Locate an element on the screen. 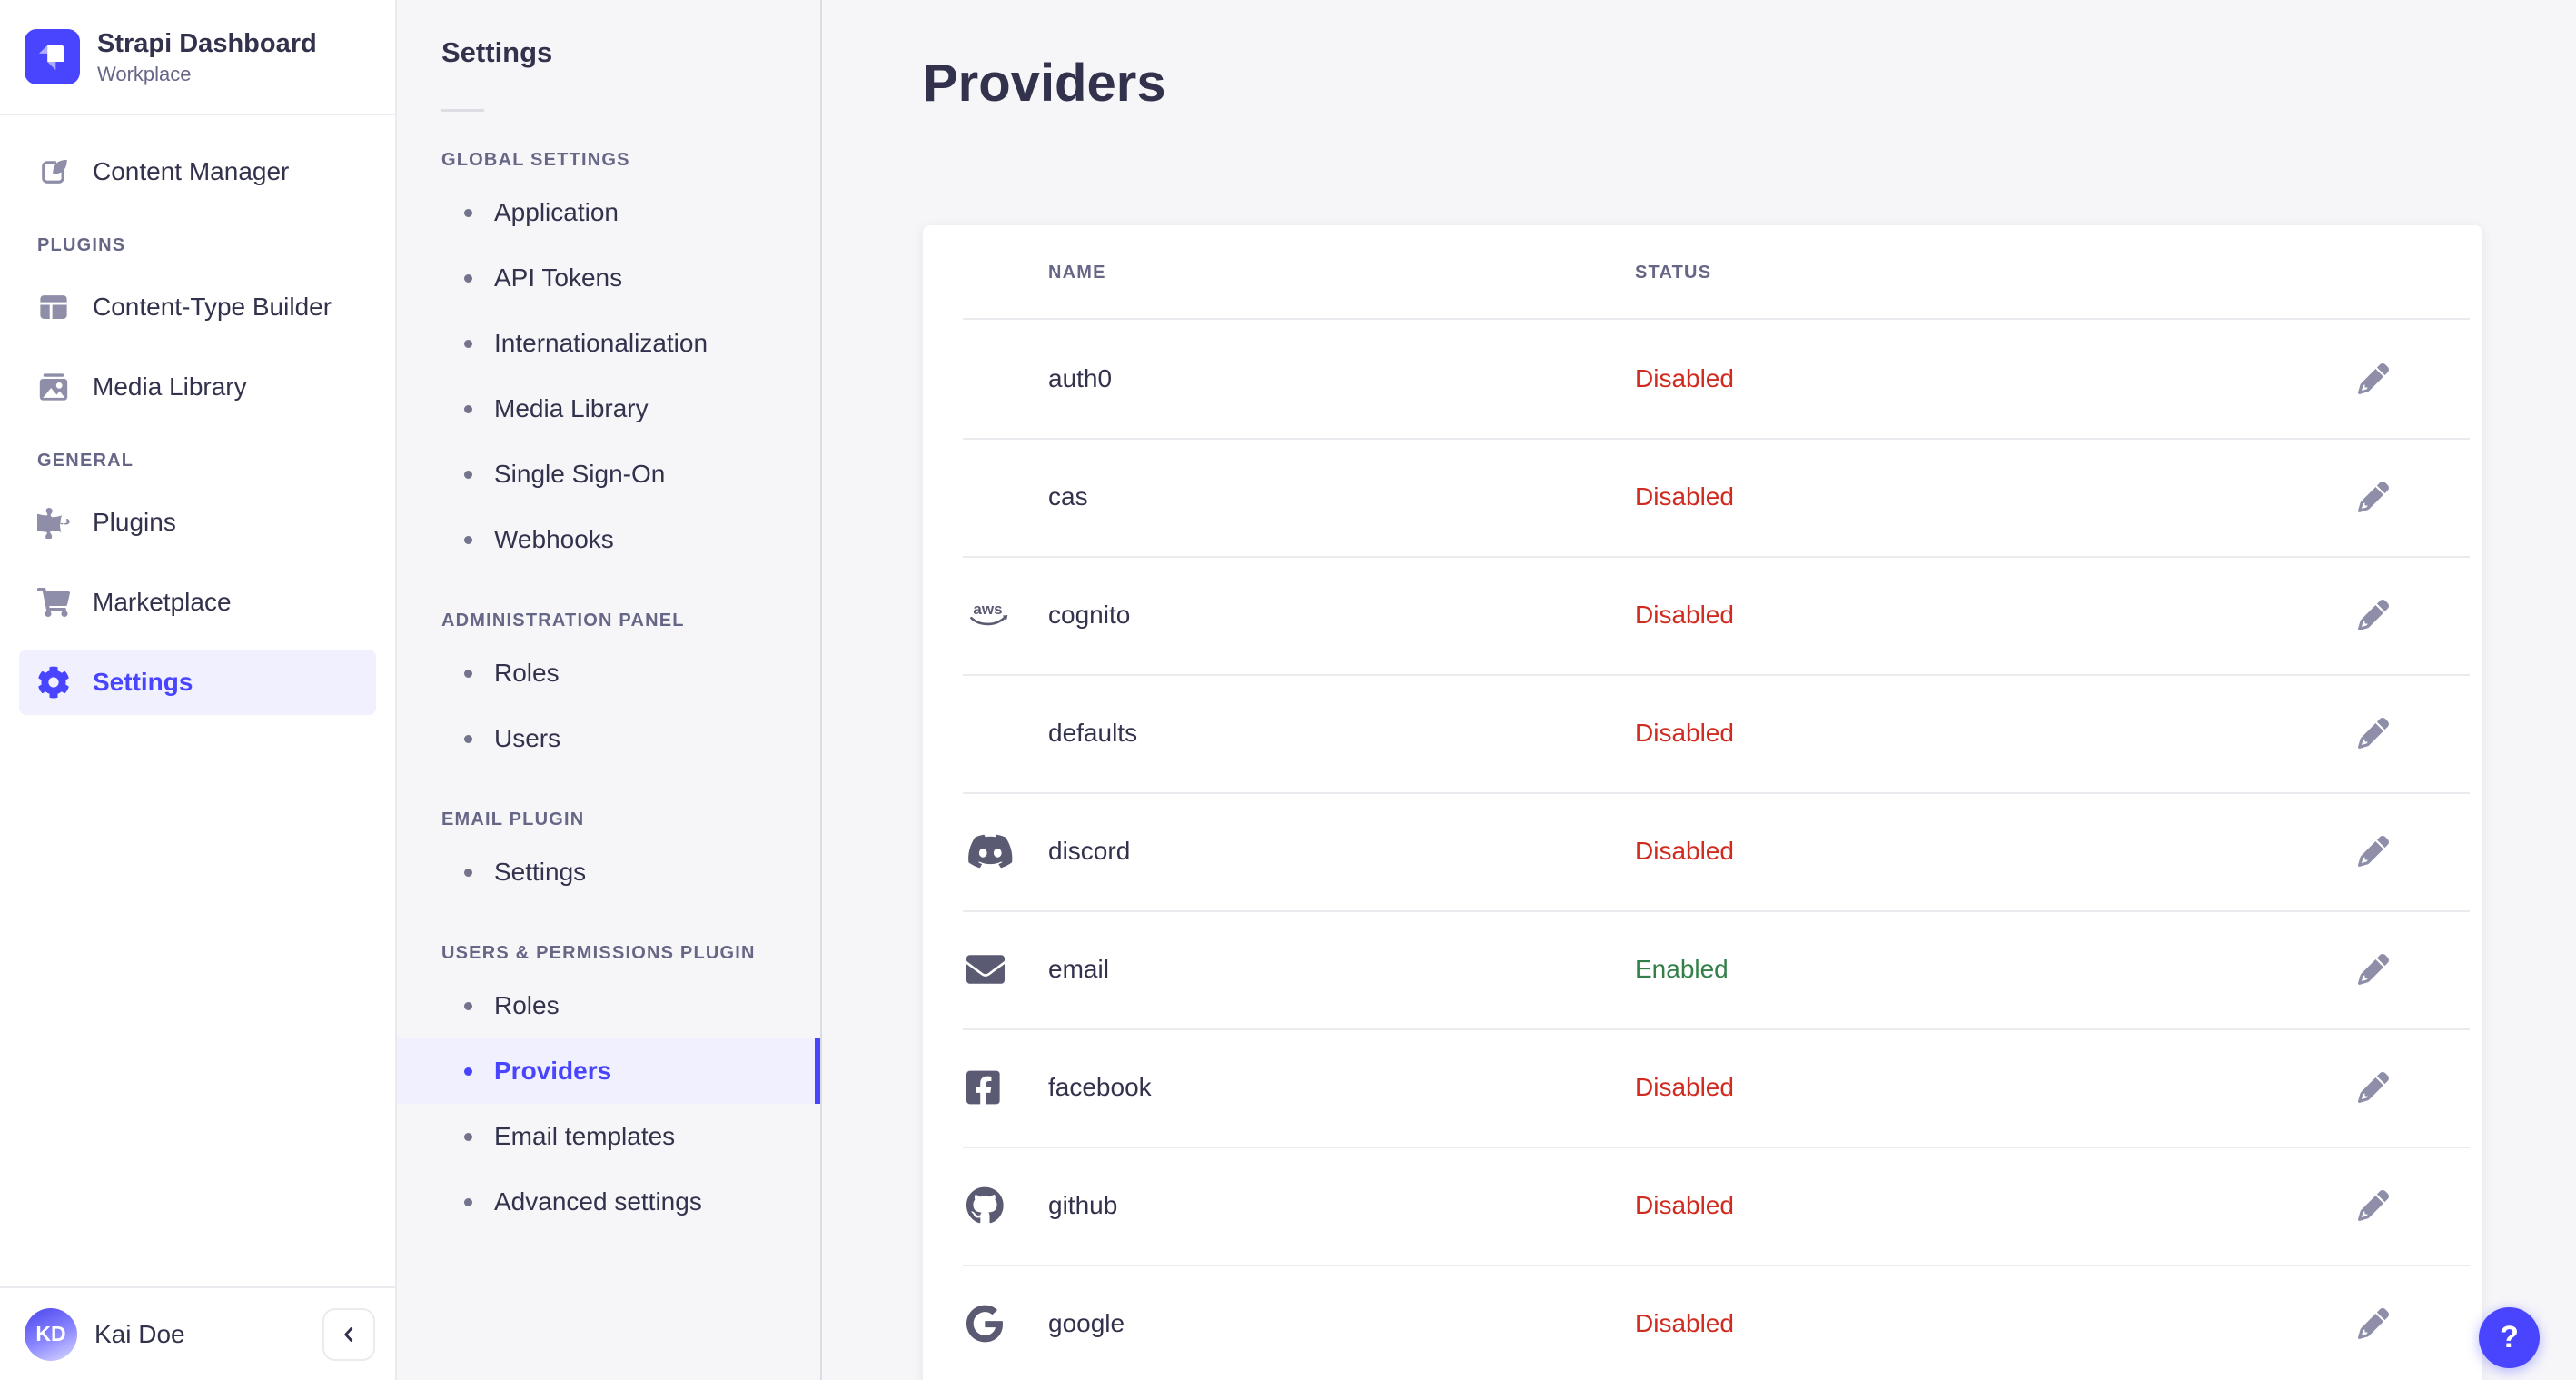 The height and width of the screenshot is (1380, 2576). github-icon is located at coordinates (985, 1205).